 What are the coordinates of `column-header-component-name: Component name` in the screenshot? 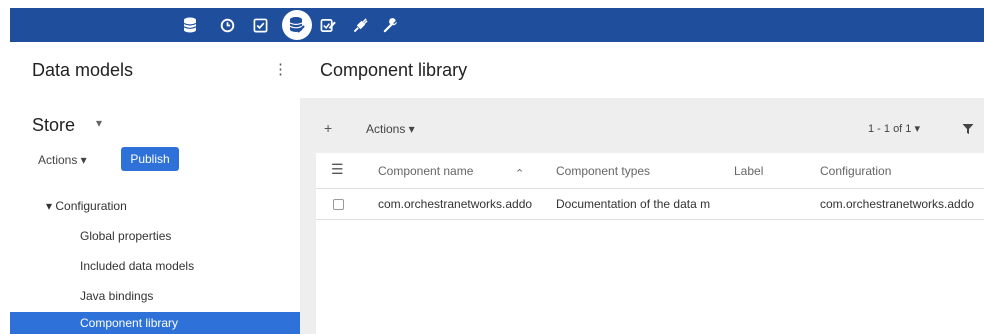 It's located at (425, 171).